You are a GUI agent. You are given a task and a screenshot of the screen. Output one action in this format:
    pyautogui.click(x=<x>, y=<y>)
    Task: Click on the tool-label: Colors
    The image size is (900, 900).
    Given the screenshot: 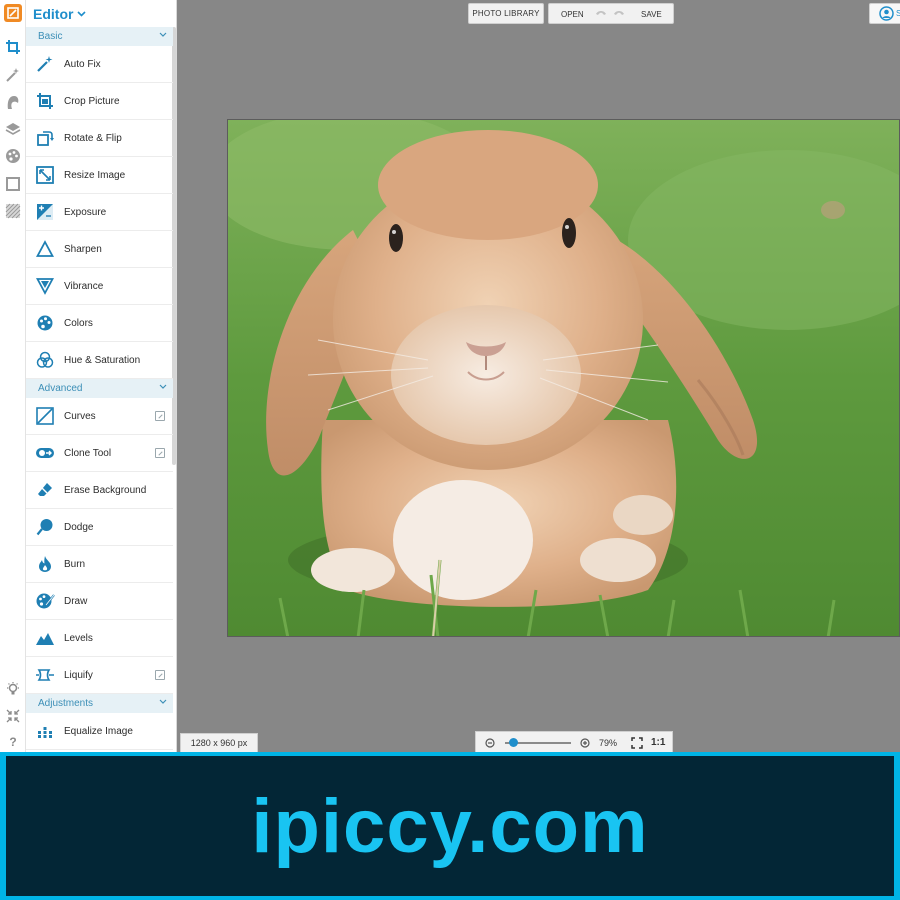 What is the action you would take?
    pyautogui.click(x=78, y=323)
    